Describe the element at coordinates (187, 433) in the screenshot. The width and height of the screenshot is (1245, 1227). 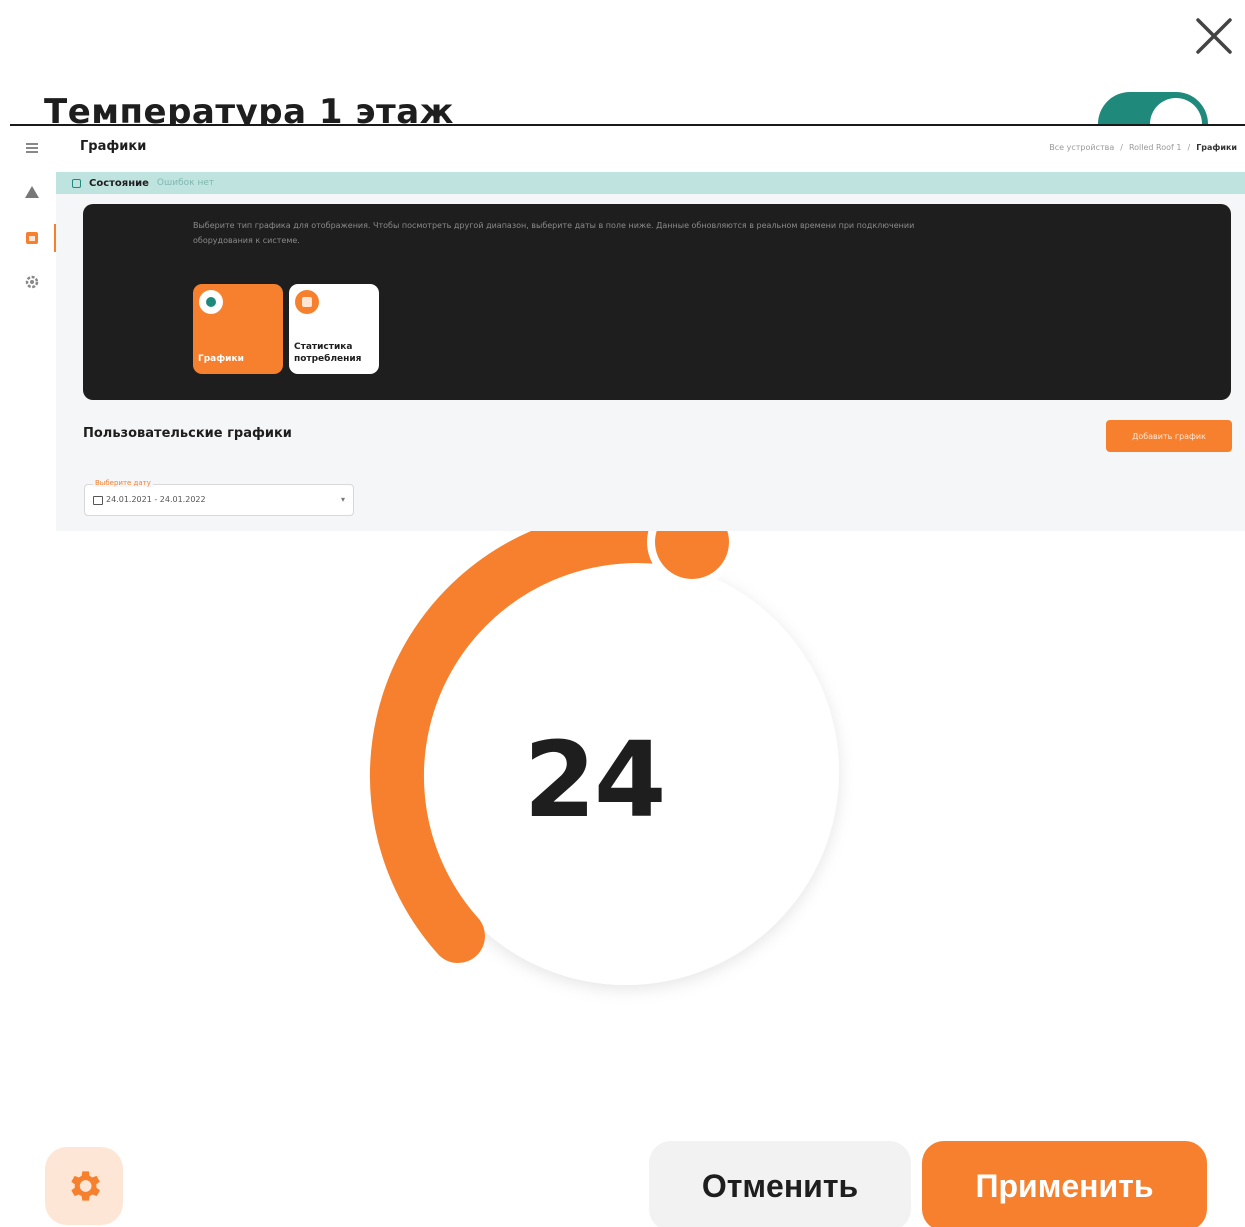
I see `user-charts-title: Пользовательские графики` at that location.